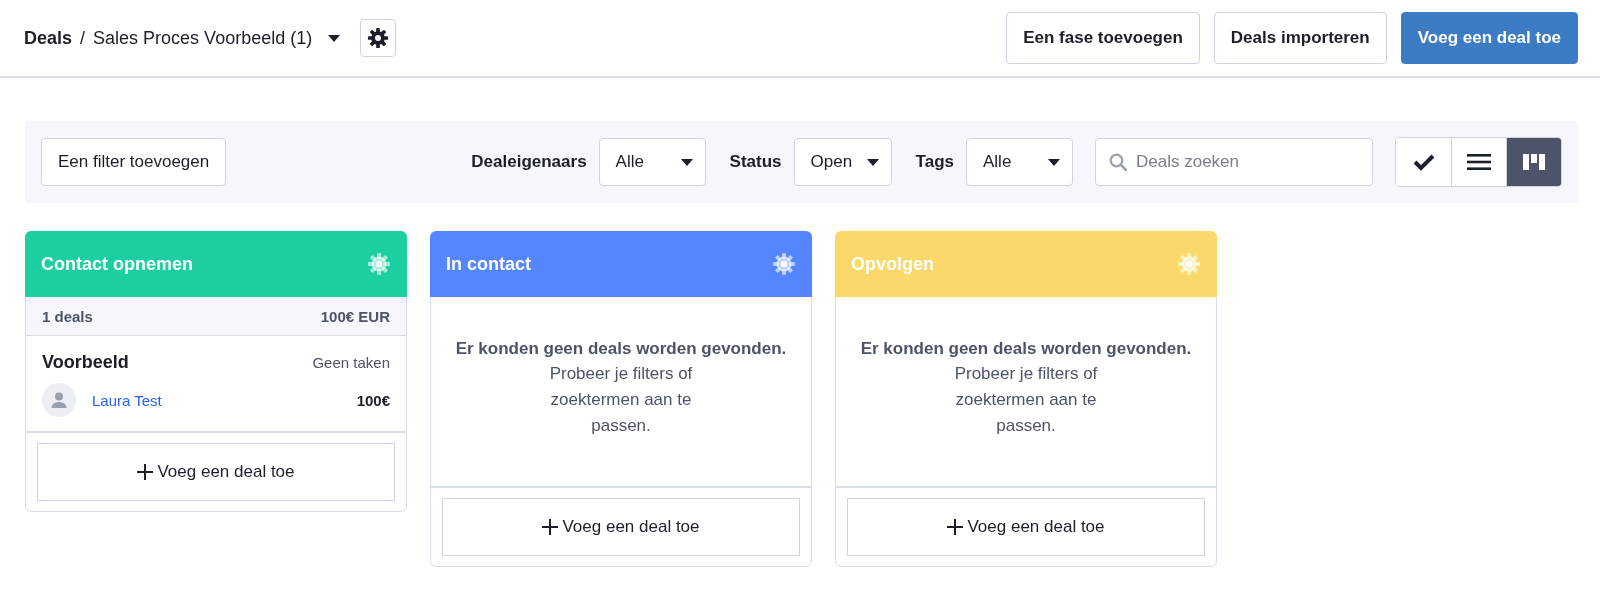 Image resolution: width=1600 pixels, height=616 pixels. What do you see at coordinates (216, 384) in the screenshot?
I see `deal-card: Voorbeeld Geen taken Laura Test 100€` at bounding box center [216, 384].